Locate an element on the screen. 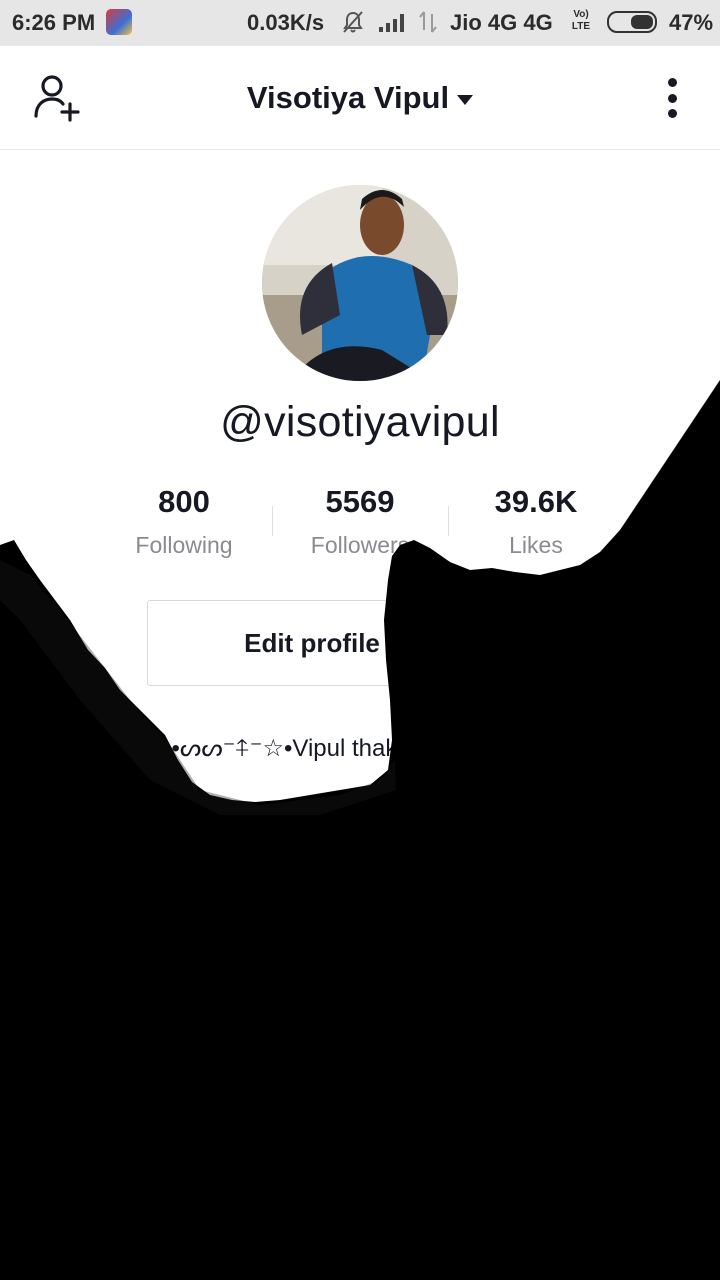  volte-indicator: Vo) LTE is located at coordinates (581, 20).